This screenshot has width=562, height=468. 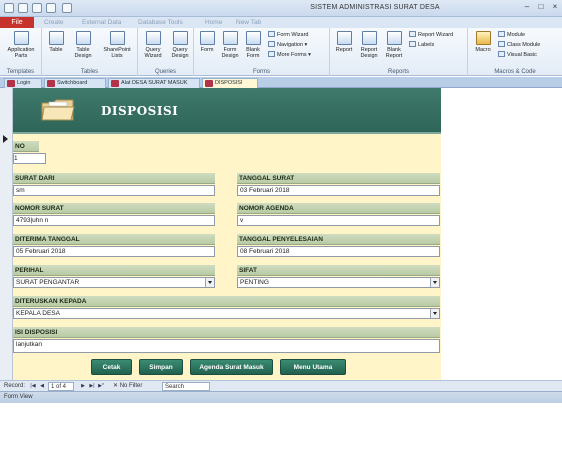 What do you see at coordinates (23, 83) in the screenshot?
I see `object-tab-login: Login` at bounding box center [23, 83].